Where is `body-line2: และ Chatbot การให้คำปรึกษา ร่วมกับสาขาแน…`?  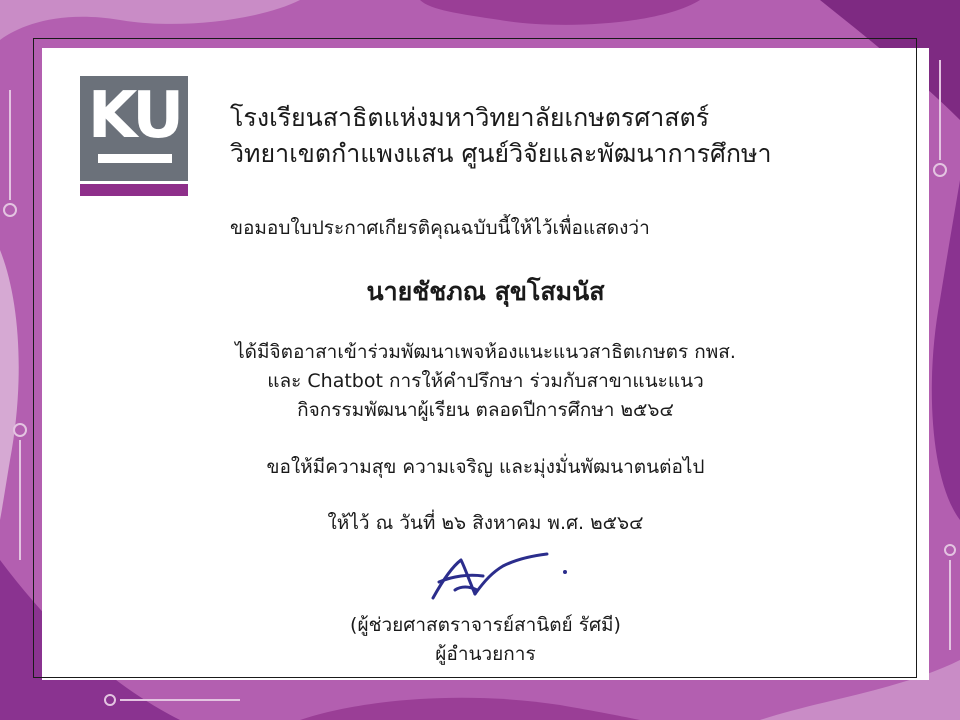
body-line2: และ Chatbot การให้คำปรึกษา ร่วมกับสาขาแน… is located at coordinates (485, 381).